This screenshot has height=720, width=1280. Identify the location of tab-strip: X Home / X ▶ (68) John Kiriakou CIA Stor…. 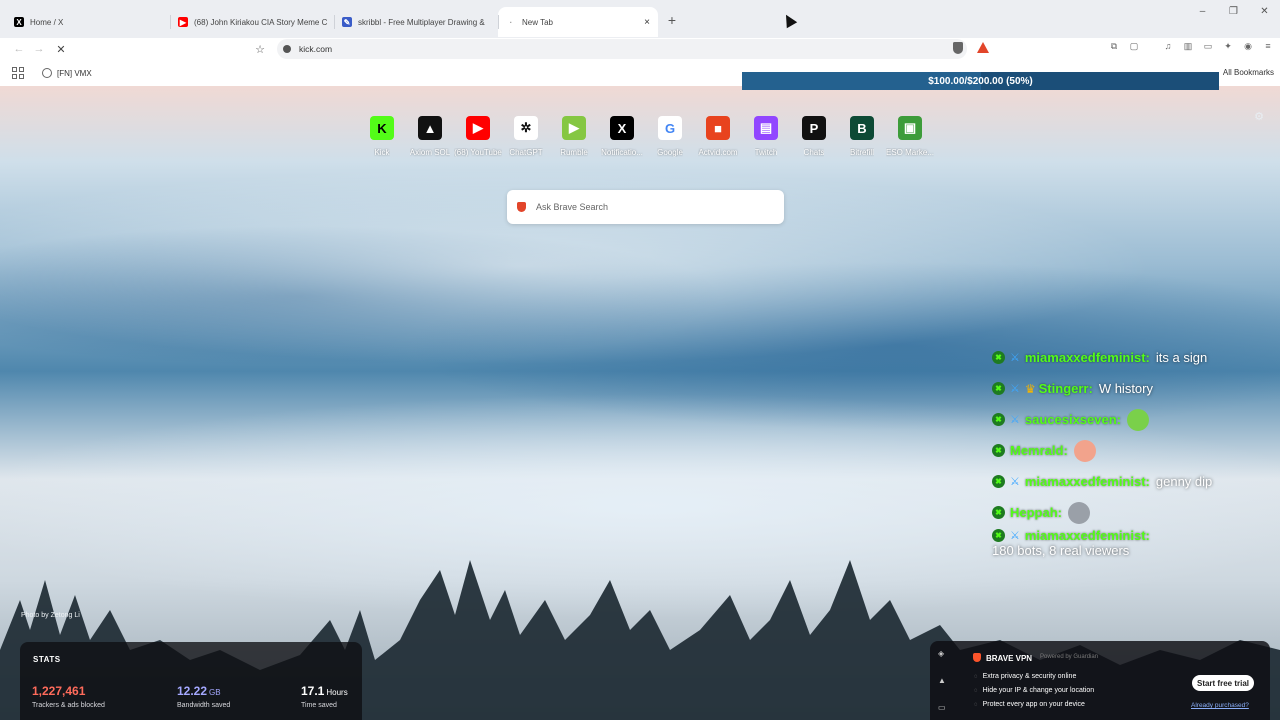
(640, 19).